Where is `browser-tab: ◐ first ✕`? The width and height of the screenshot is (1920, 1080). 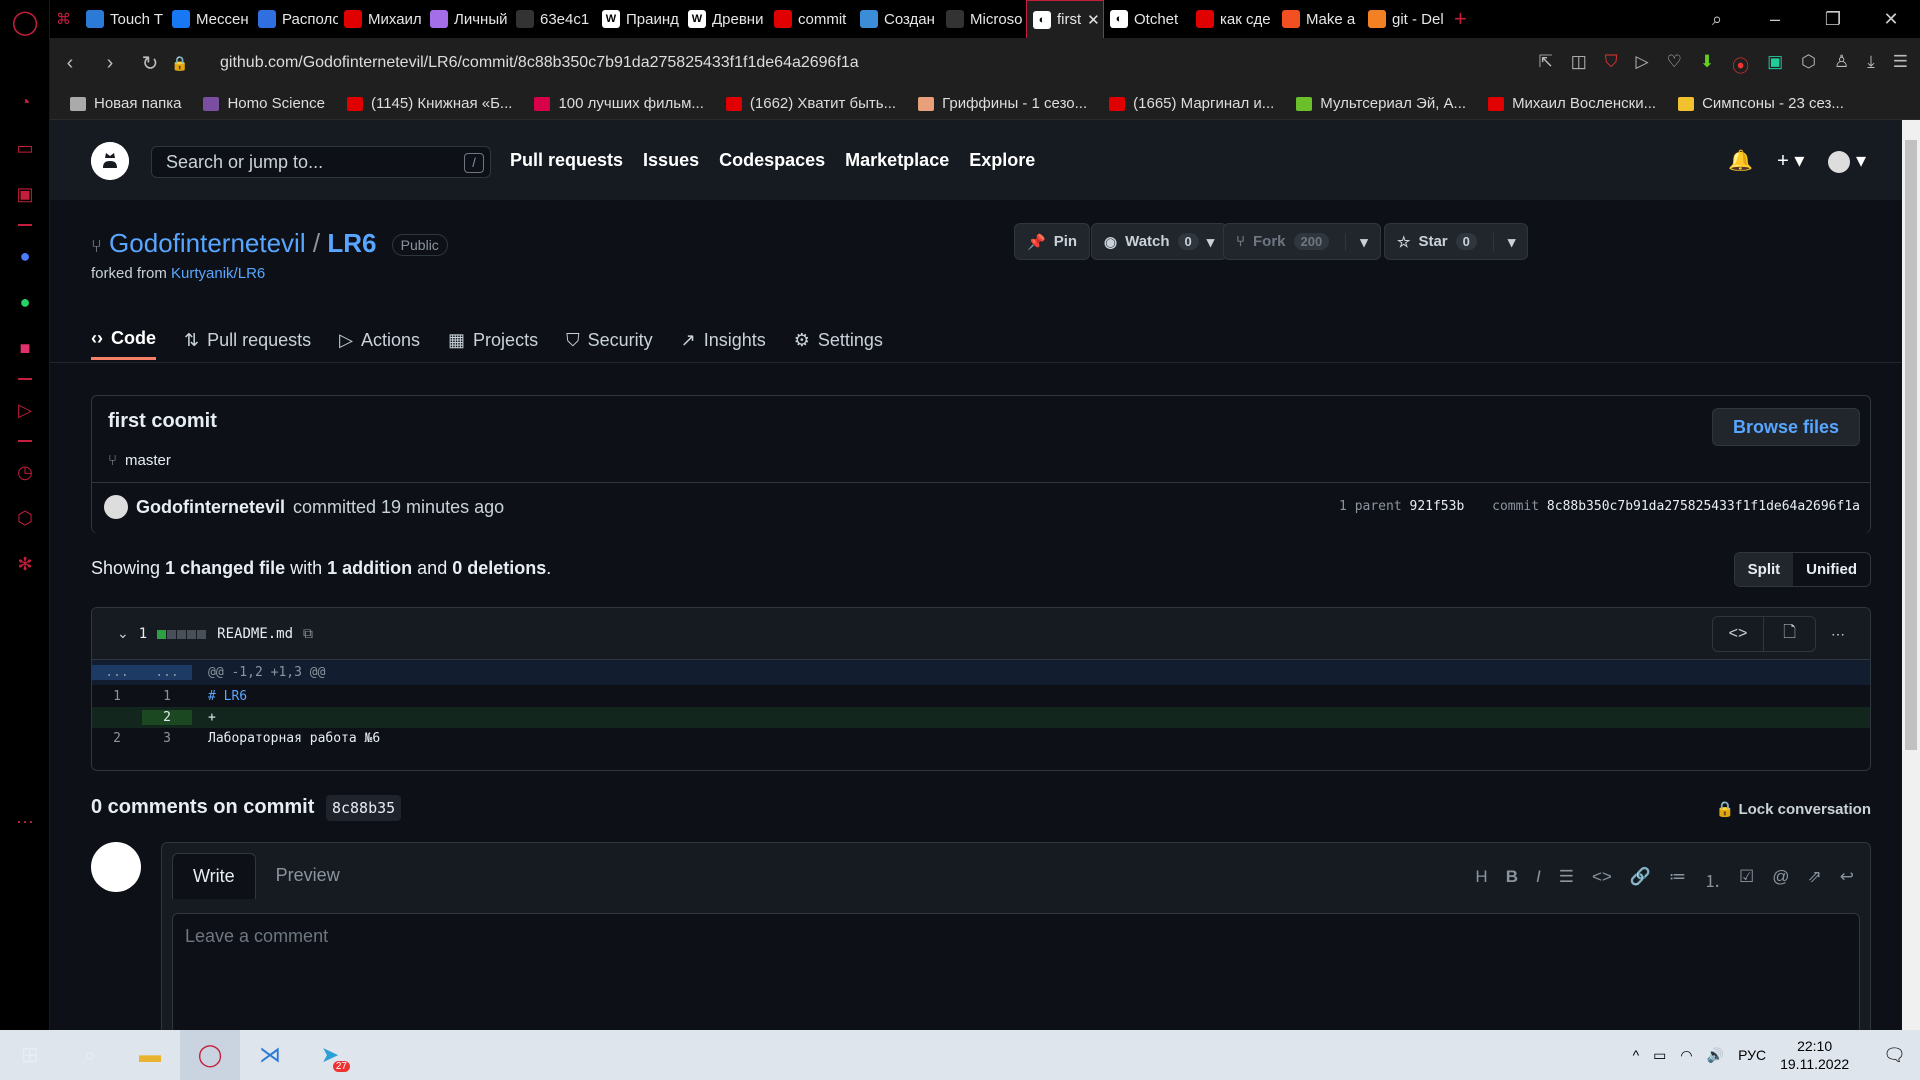 browser-tab: ◐ first ✕ is located at coordinates (1065, 19).